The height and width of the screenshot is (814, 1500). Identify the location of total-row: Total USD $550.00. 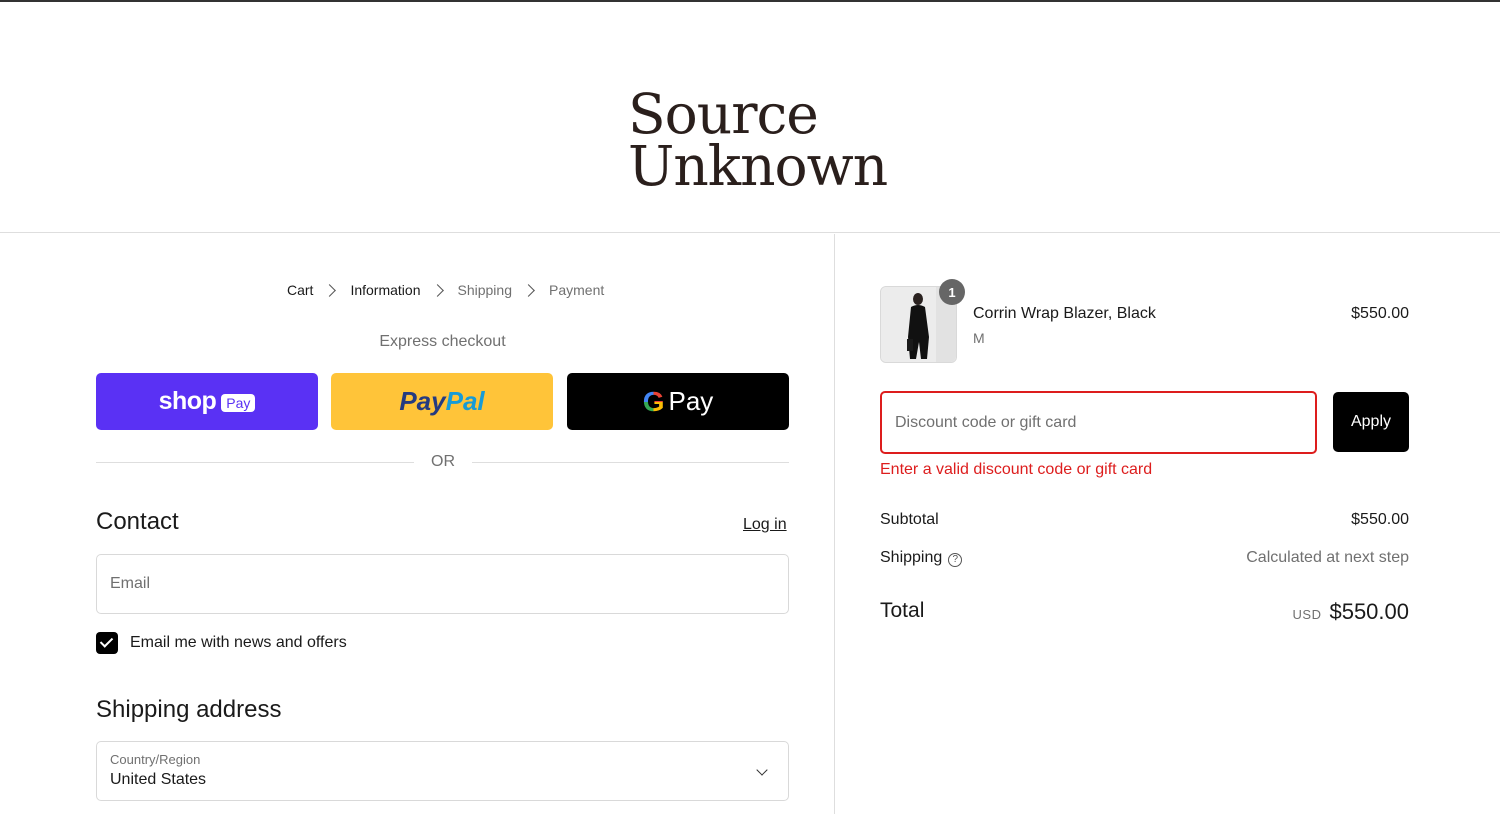
(1144, 614).